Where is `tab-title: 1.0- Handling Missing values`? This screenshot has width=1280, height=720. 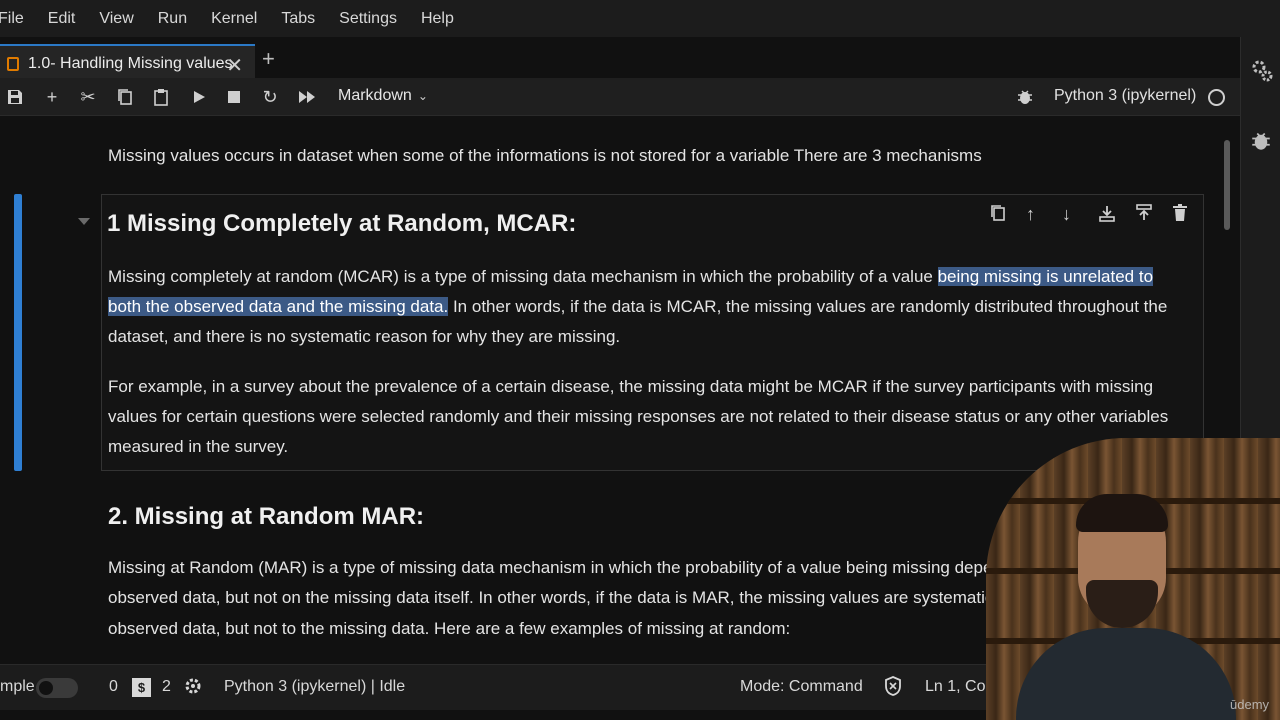 tab-title: 1.0- Handling Missing values is located at coordinates (130, 63).